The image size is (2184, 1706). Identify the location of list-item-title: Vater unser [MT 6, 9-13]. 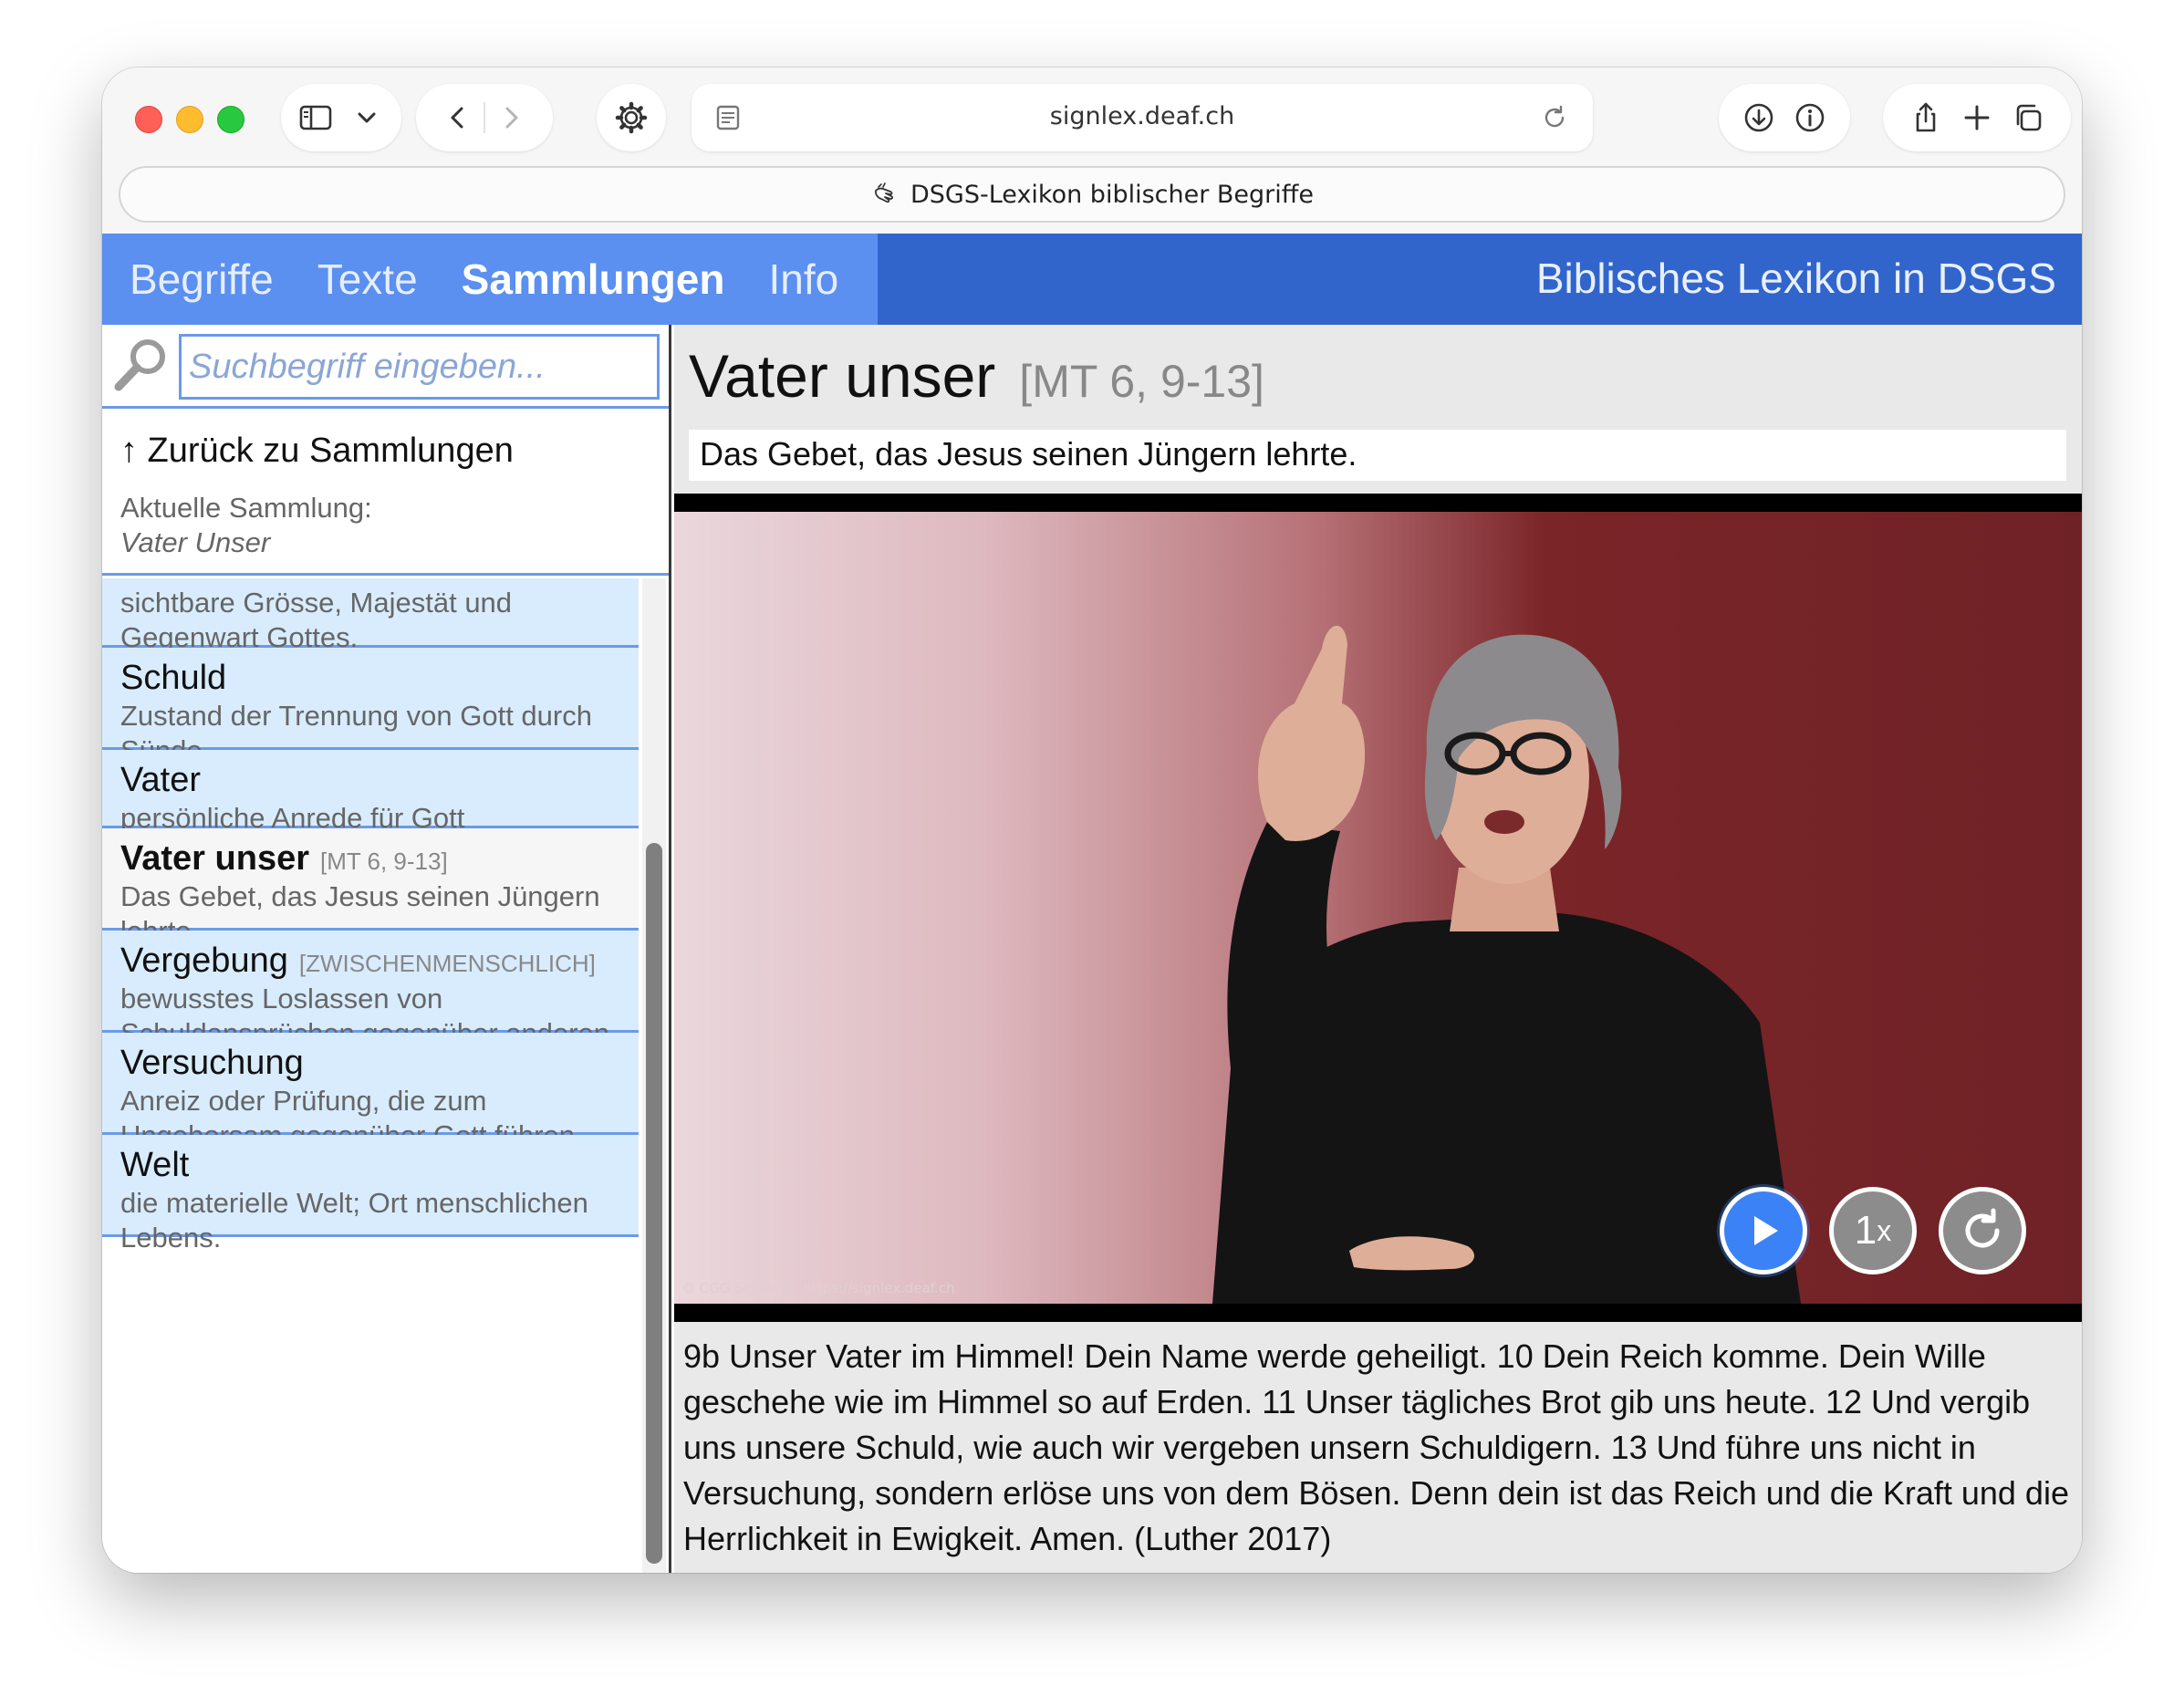
(284, 858).